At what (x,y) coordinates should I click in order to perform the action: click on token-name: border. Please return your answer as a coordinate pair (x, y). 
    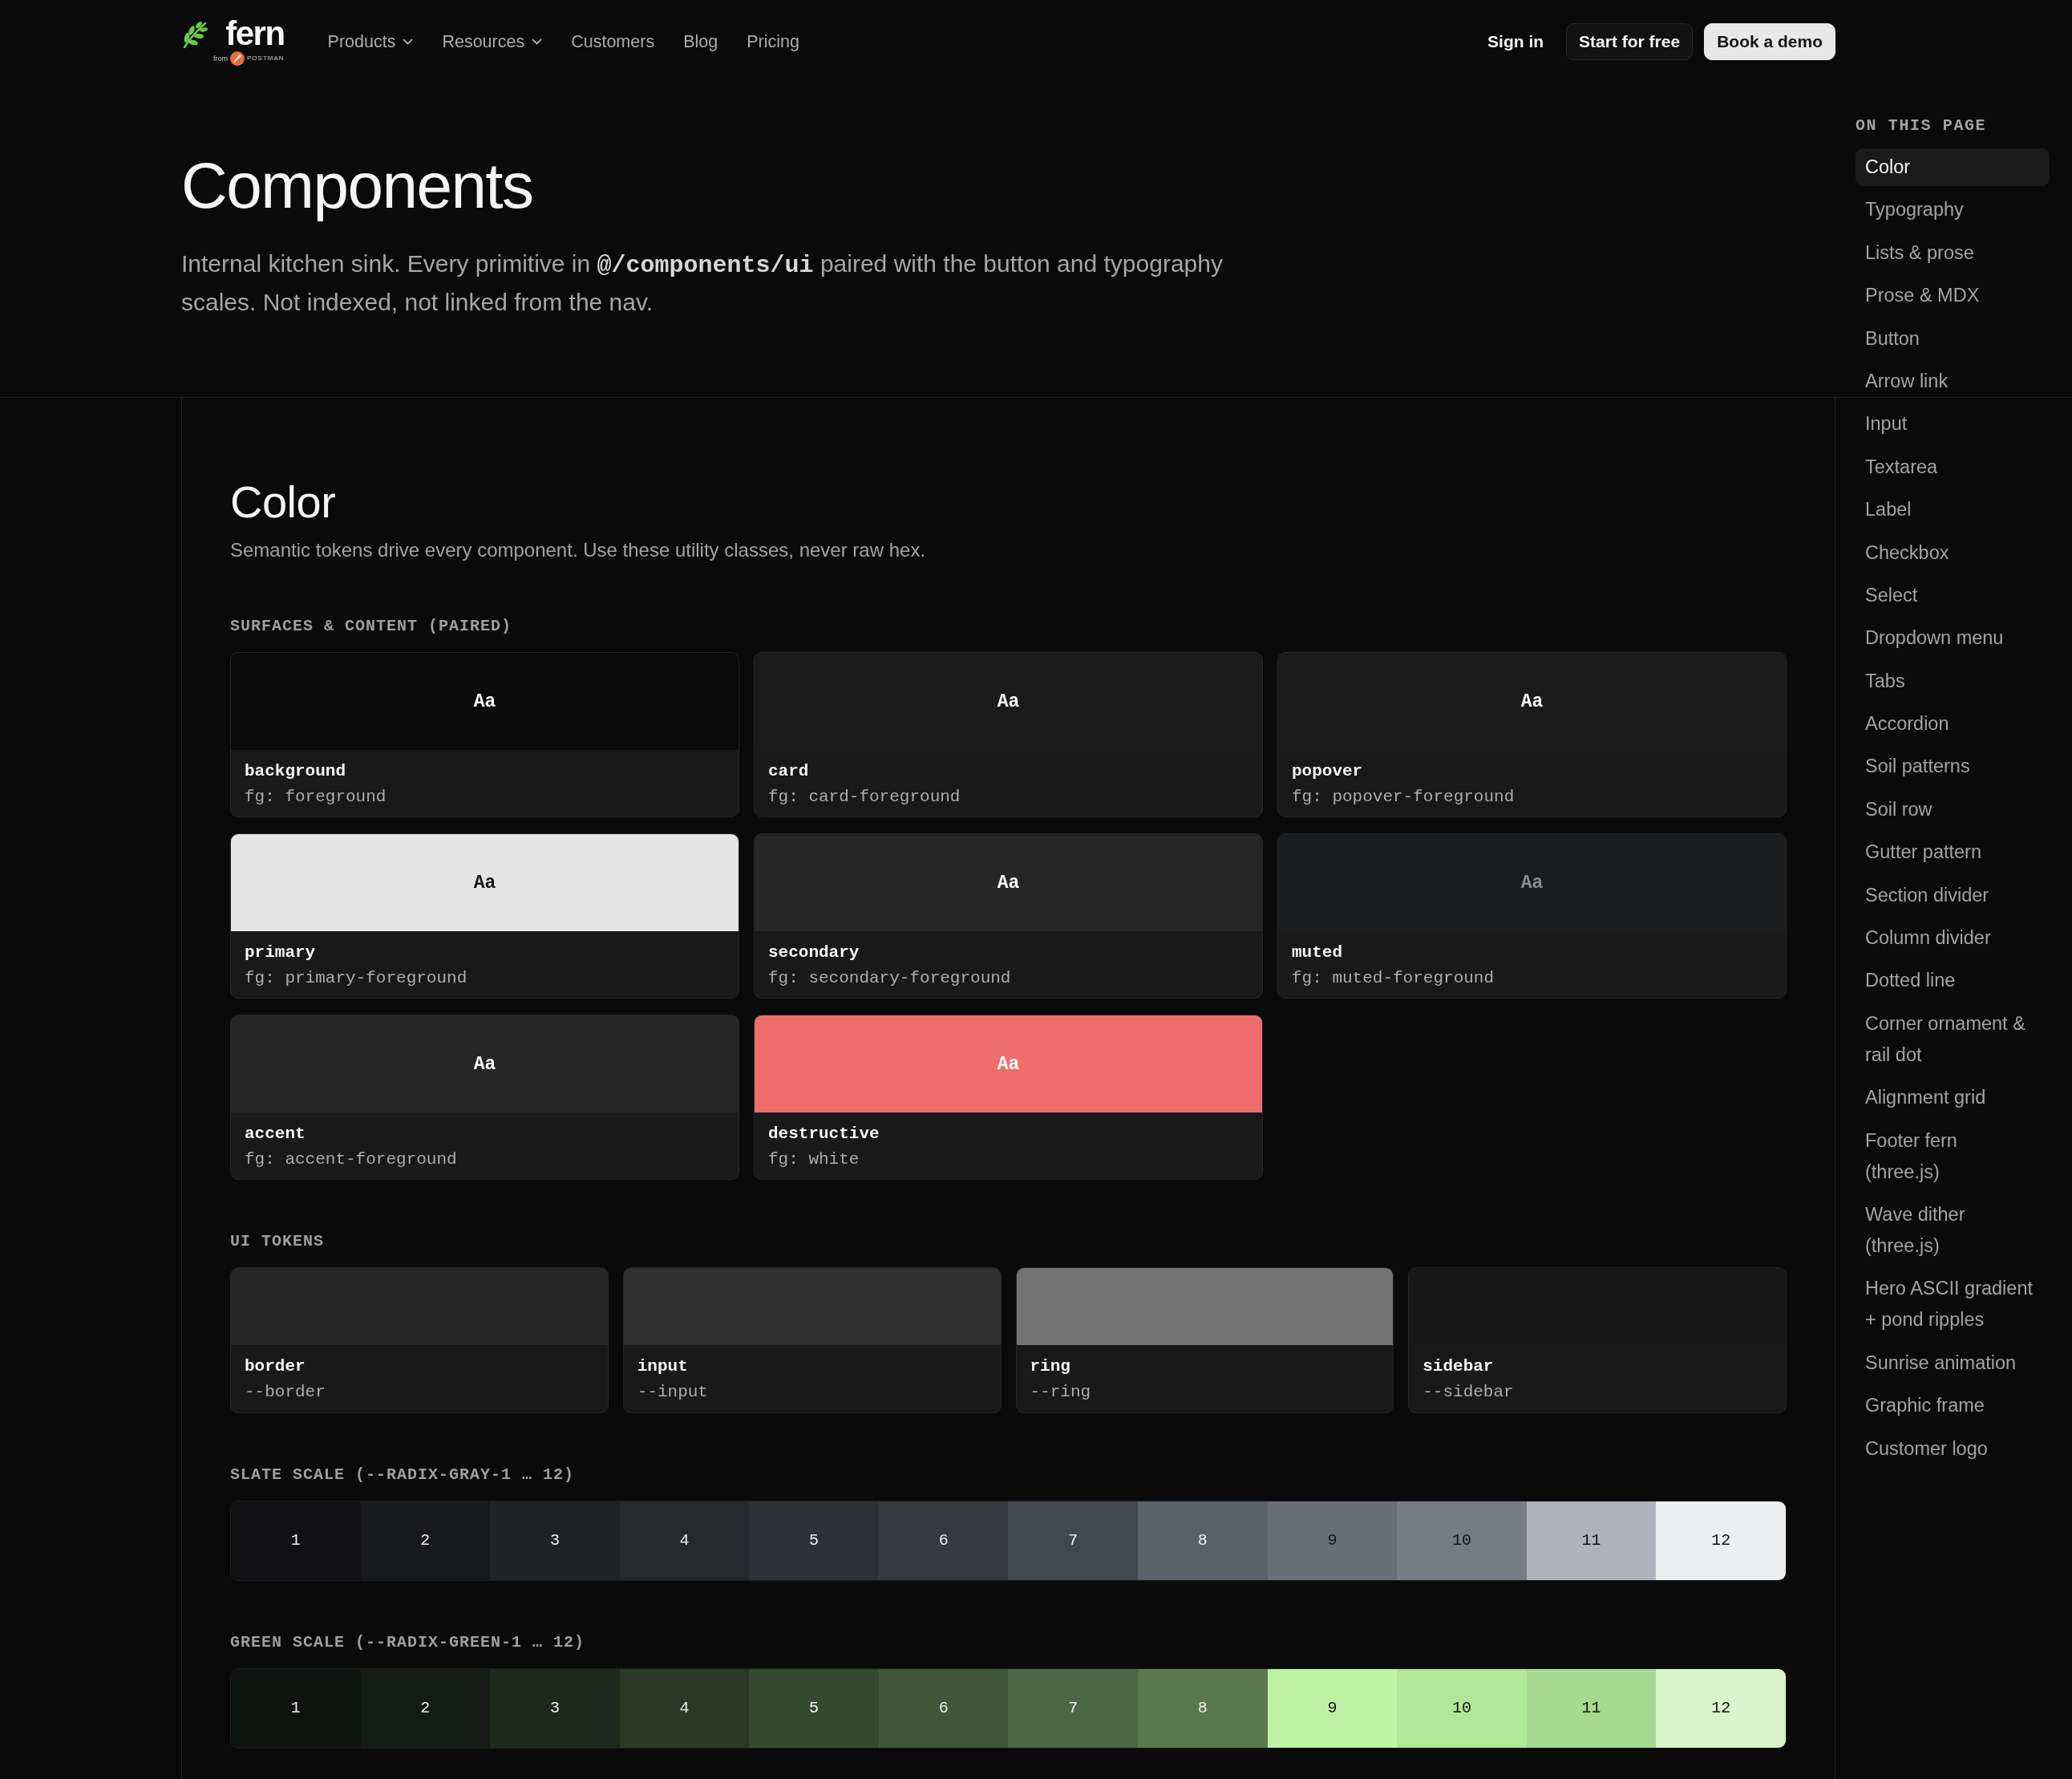
    Looking at the image, I should click on (275, 1366).